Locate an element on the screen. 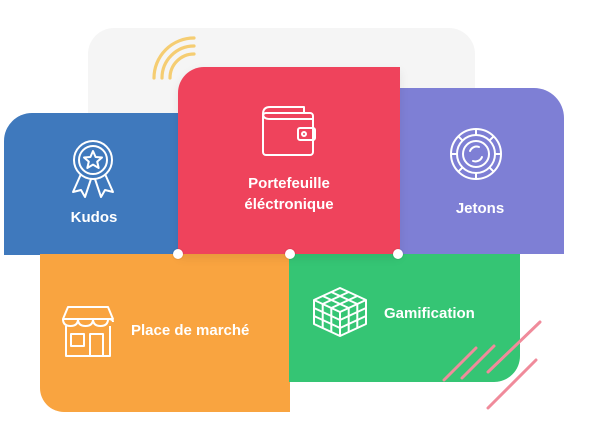 This screenshot has width=589, height=439. cube-icon is located at coordinates (340, 312).